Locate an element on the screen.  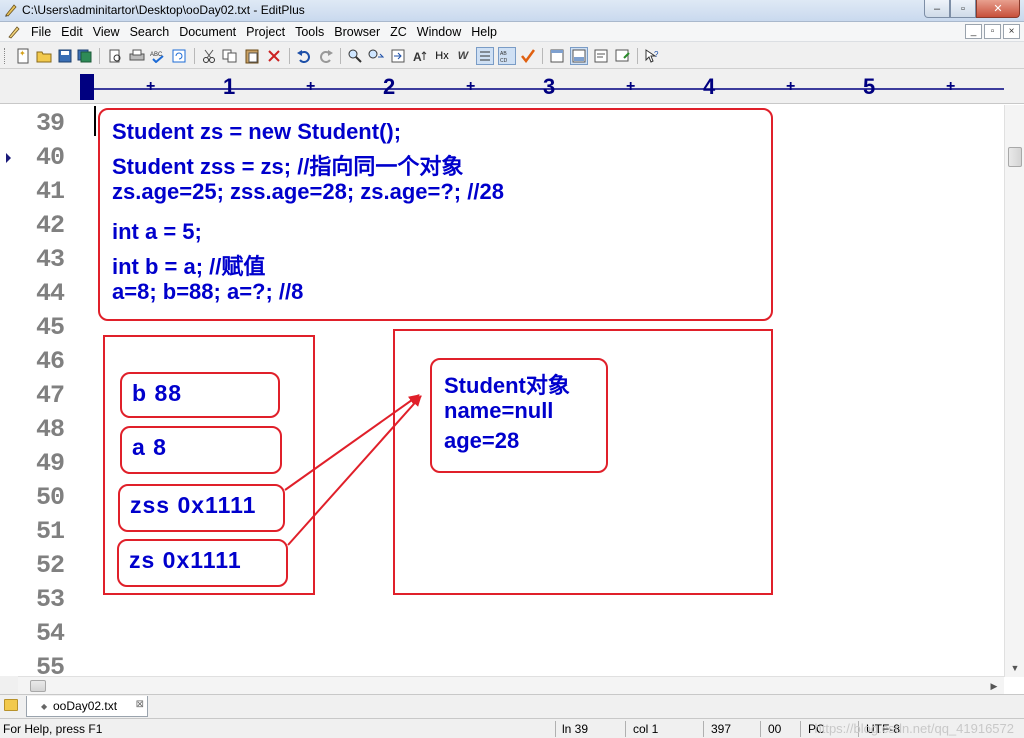
line-number: 51 is located at coordinates (50, 531).